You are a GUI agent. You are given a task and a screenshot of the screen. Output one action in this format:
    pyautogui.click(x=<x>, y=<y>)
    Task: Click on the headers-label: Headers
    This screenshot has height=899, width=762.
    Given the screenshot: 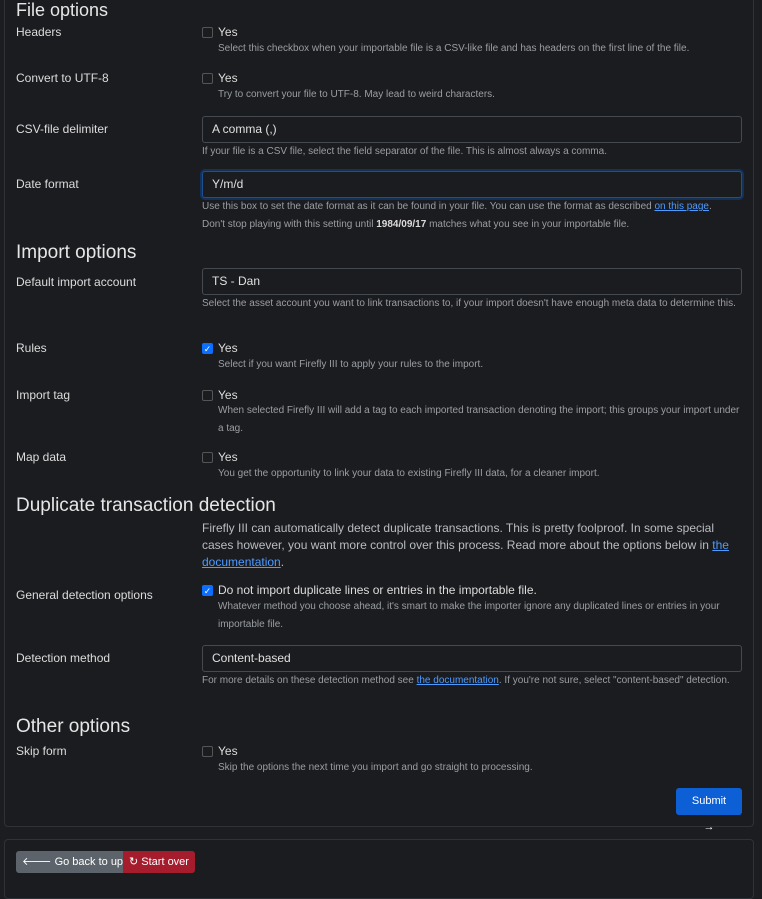 What is the action you would take?
    pyautogui.click(x=39, y=32)
    